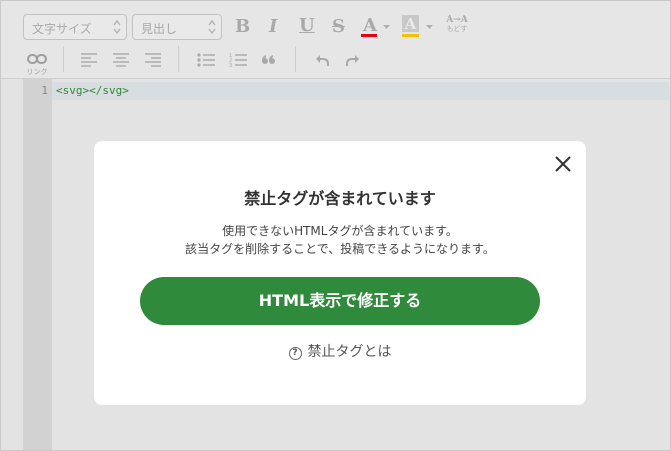 This screenshot has height=451, width=671. What do you see at coordinates (370, 25) in the screenshot?
I see `text-color-label: A` at bounding box center [370, 25].